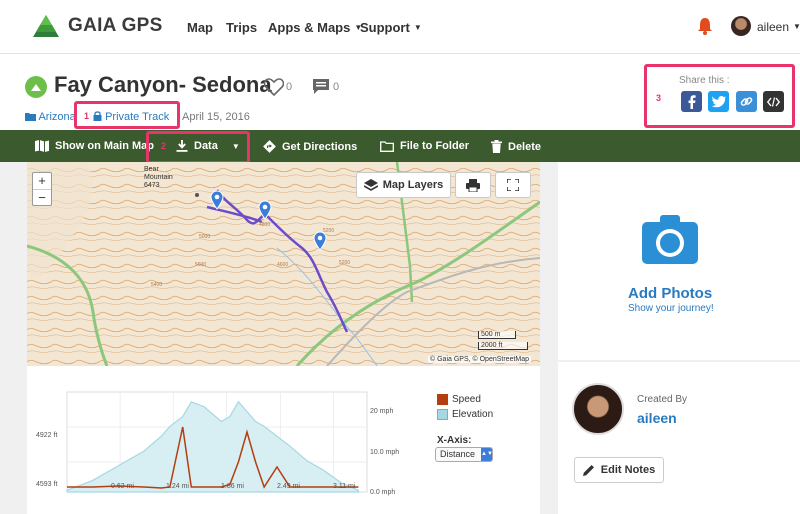 This screenshot has width=800, height=514. What do you see at coordinates (705, 28) in the screenshot?
I see `notification-bell-icon` at bounding box center [705, 28].